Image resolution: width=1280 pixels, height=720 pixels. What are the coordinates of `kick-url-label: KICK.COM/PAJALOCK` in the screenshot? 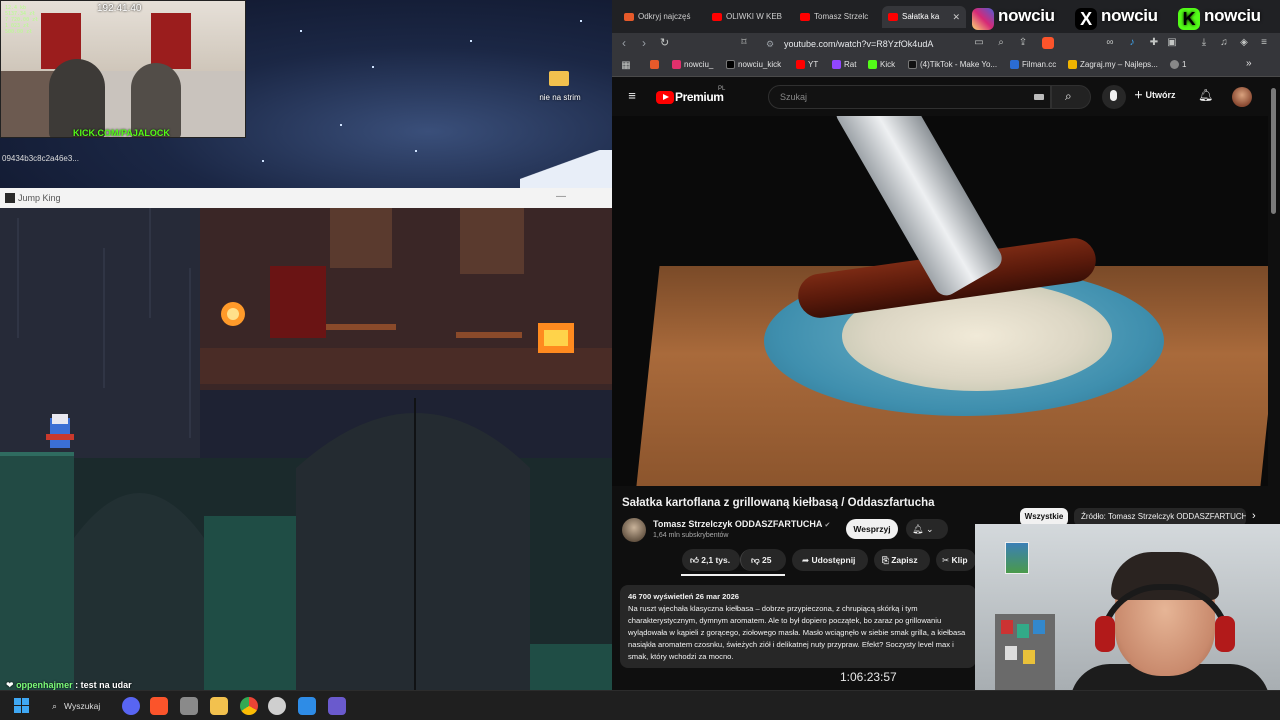 It's located at (121, 133).